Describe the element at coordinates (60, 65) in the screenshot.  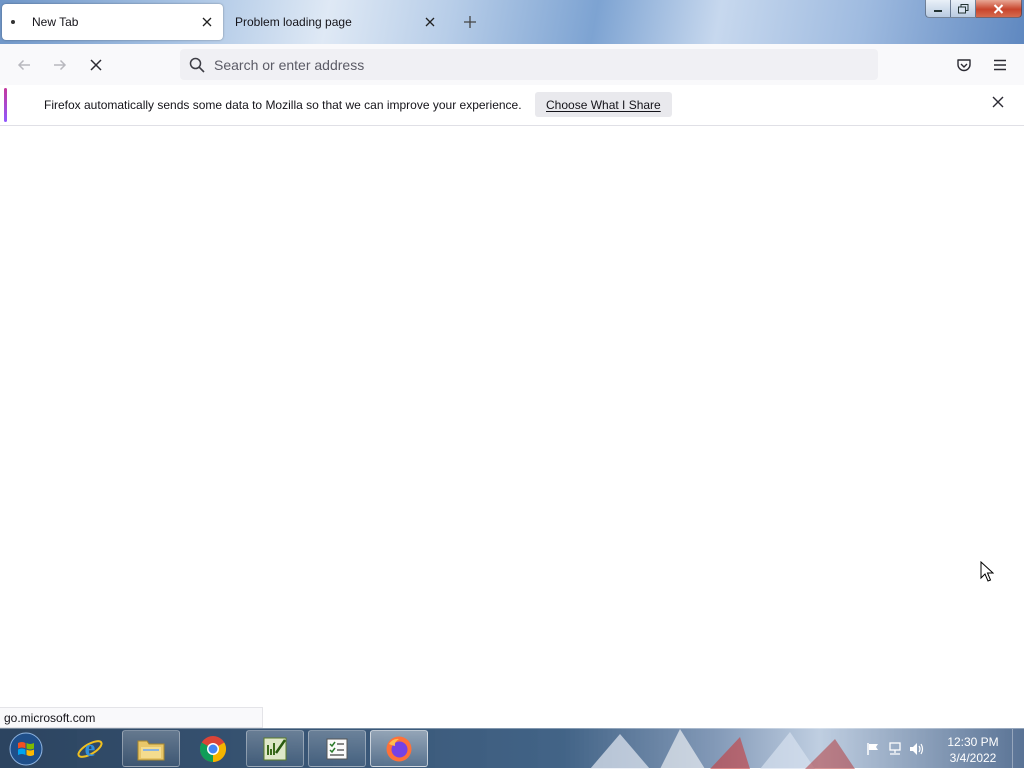
I see `forward-arrow-icon` at that location.